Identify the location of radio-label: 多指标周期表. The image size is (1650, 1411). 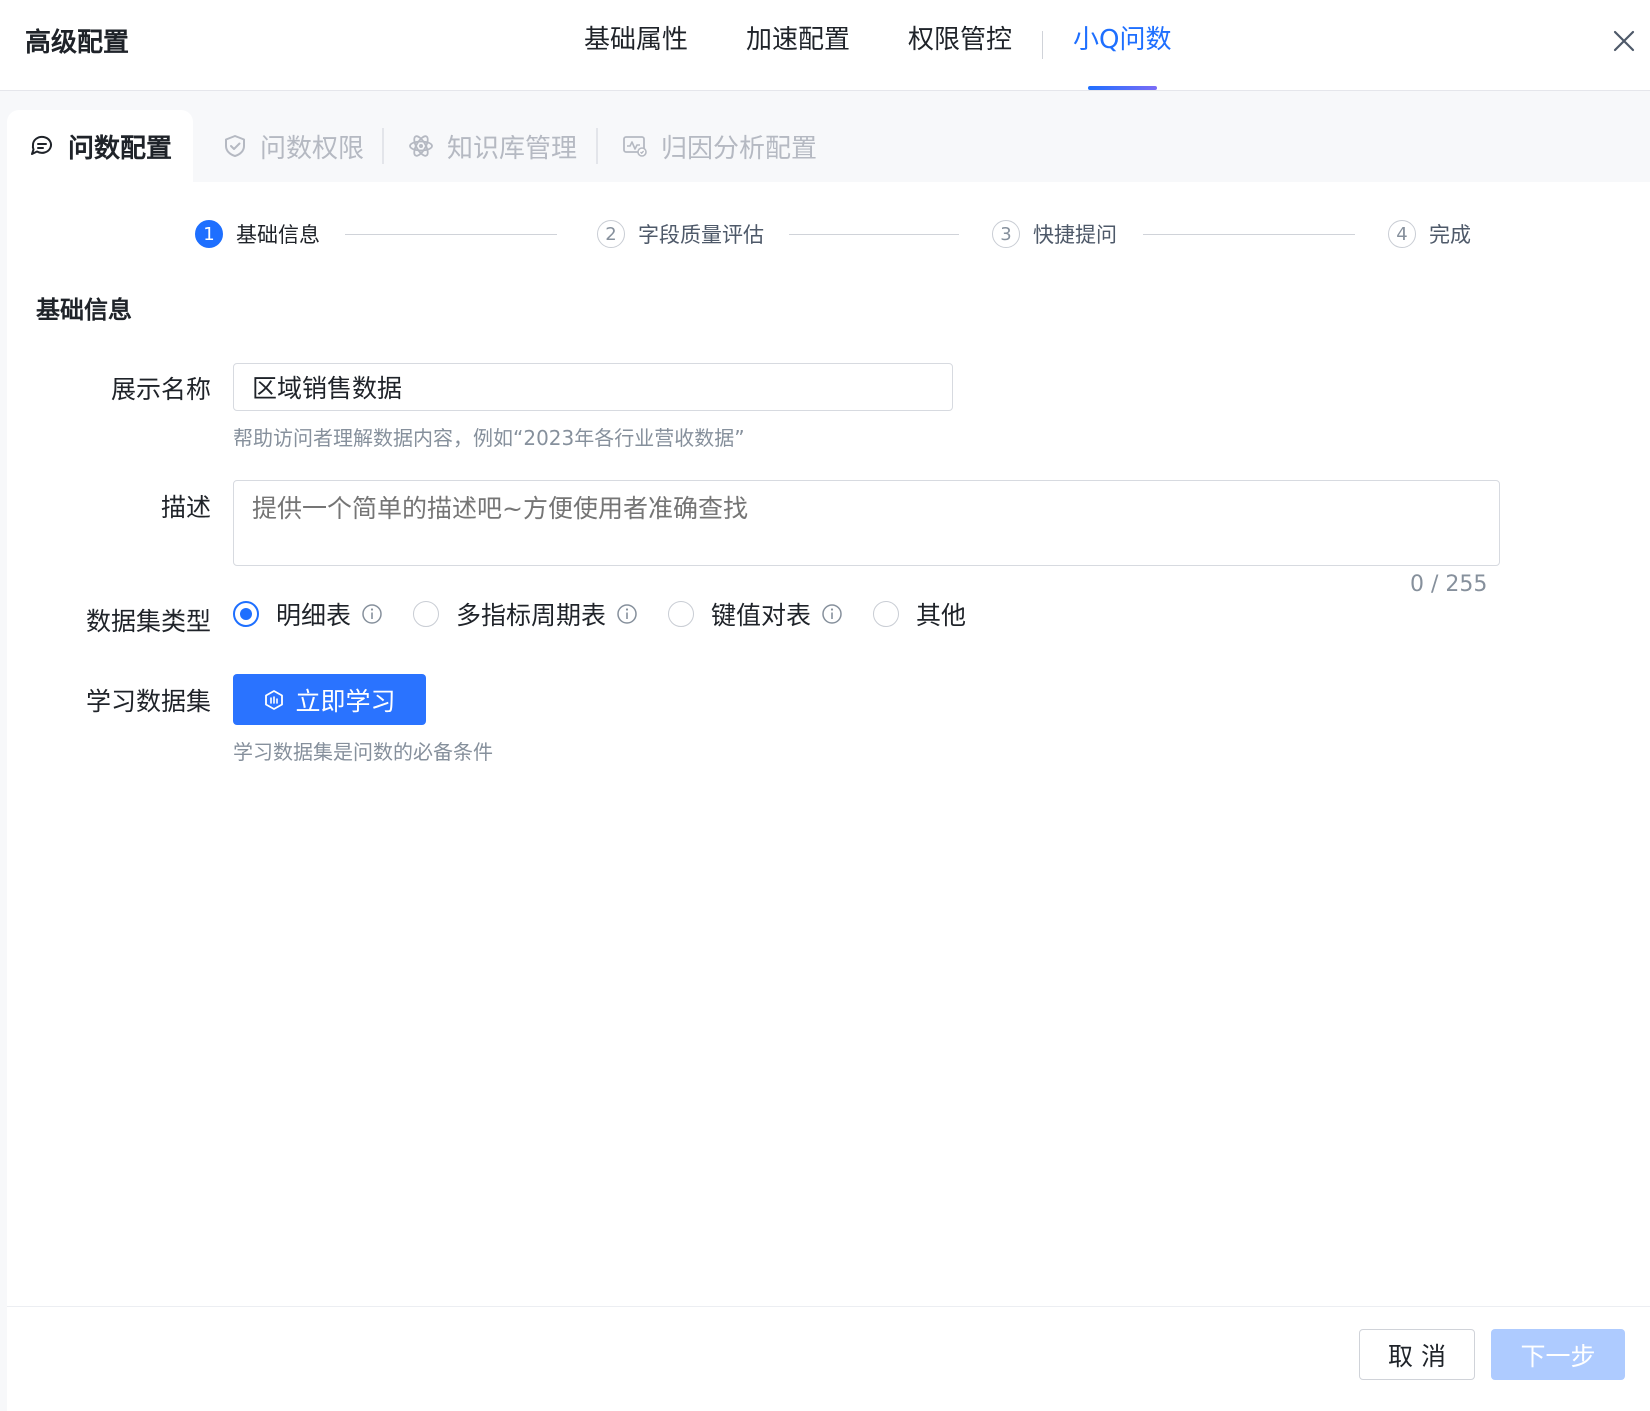
(531, 615).